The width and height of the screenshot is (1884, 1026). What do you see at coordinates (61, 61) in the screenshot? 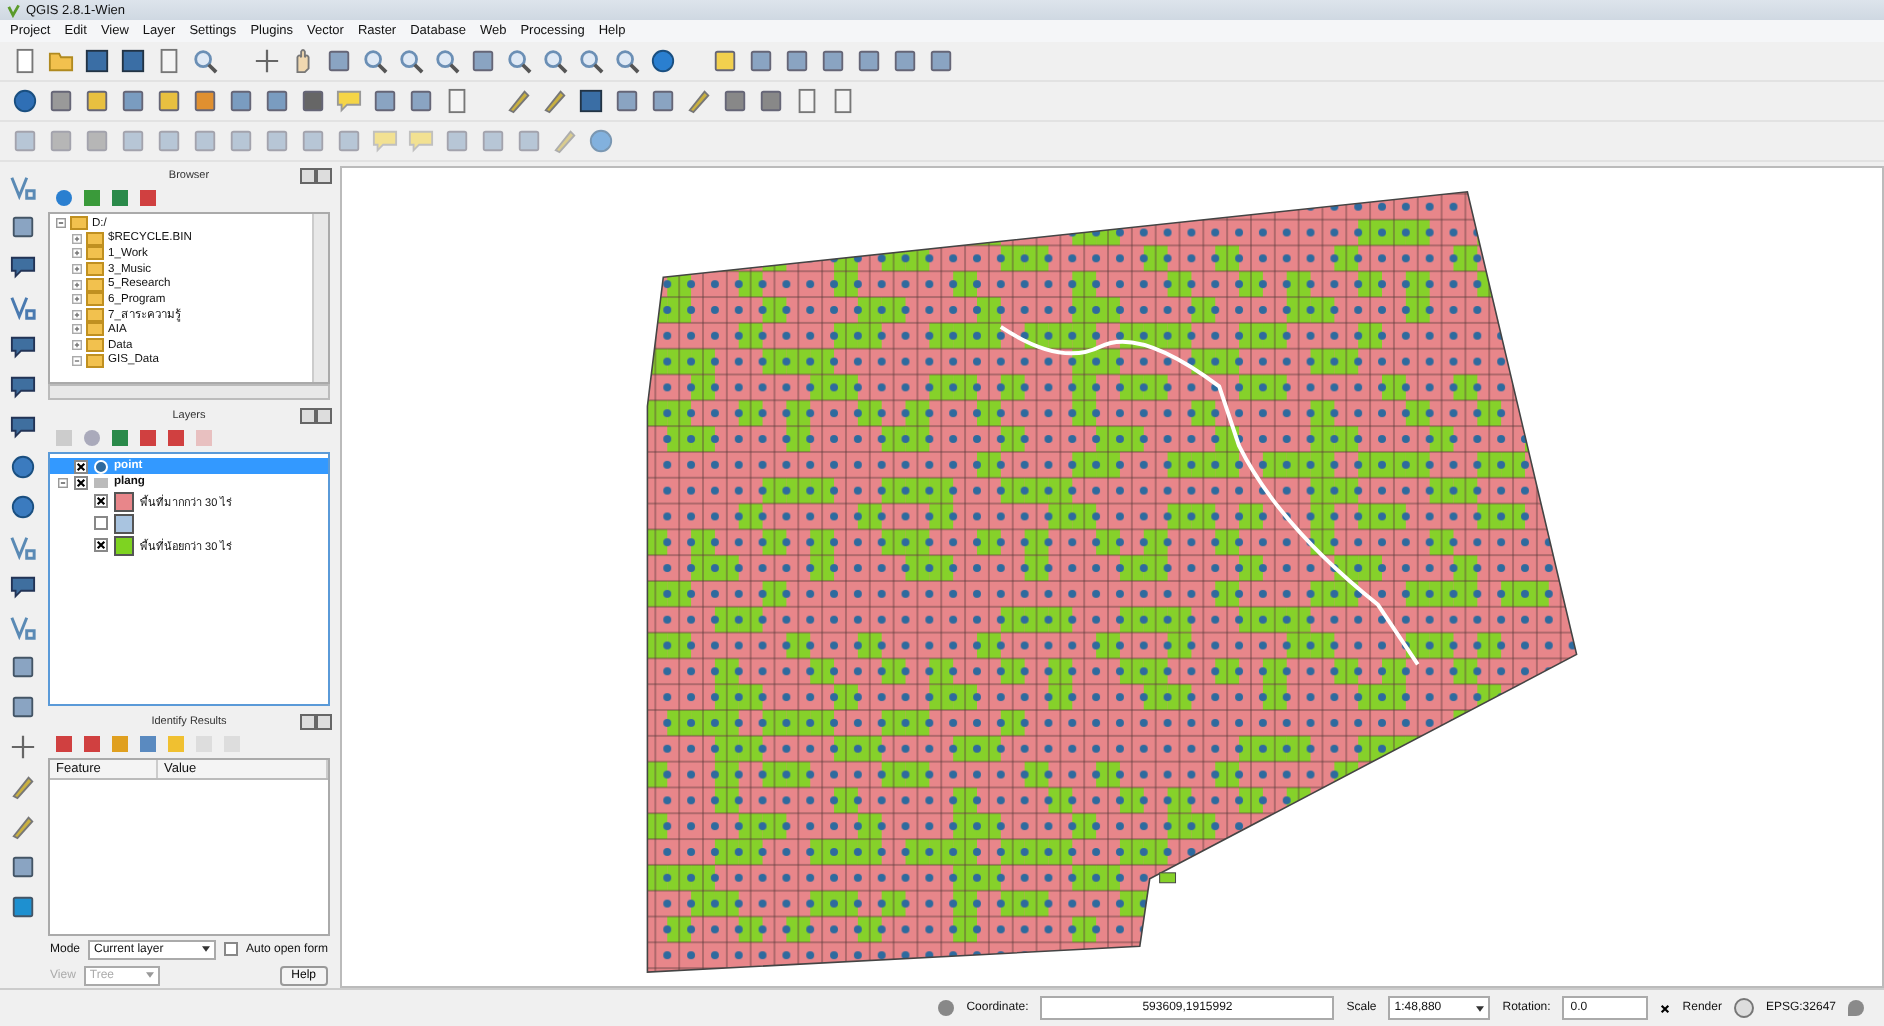
I see `folder-icon` at bounding box center [61, 61].